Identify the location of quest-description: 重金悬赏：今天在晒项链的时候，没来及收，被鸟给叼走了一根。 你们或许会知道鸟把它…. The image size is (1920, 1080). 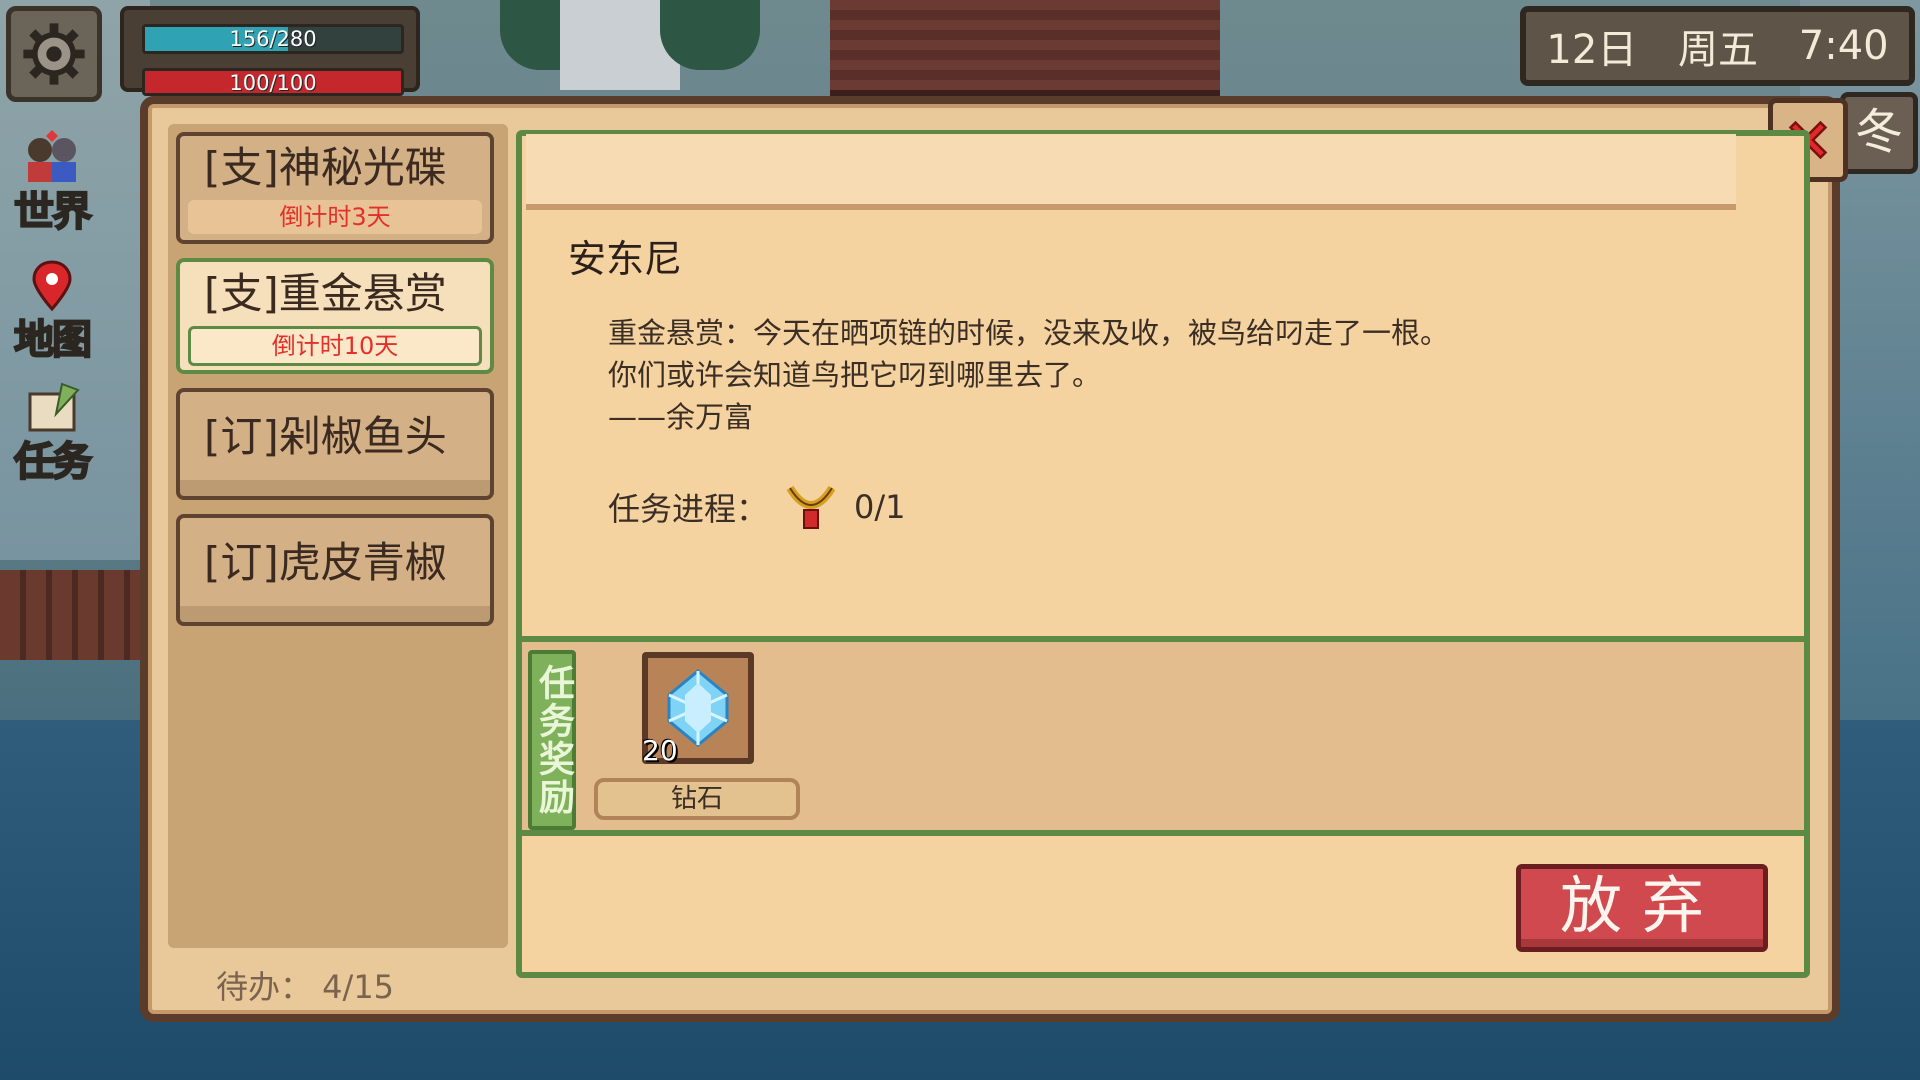
(1028, 375).